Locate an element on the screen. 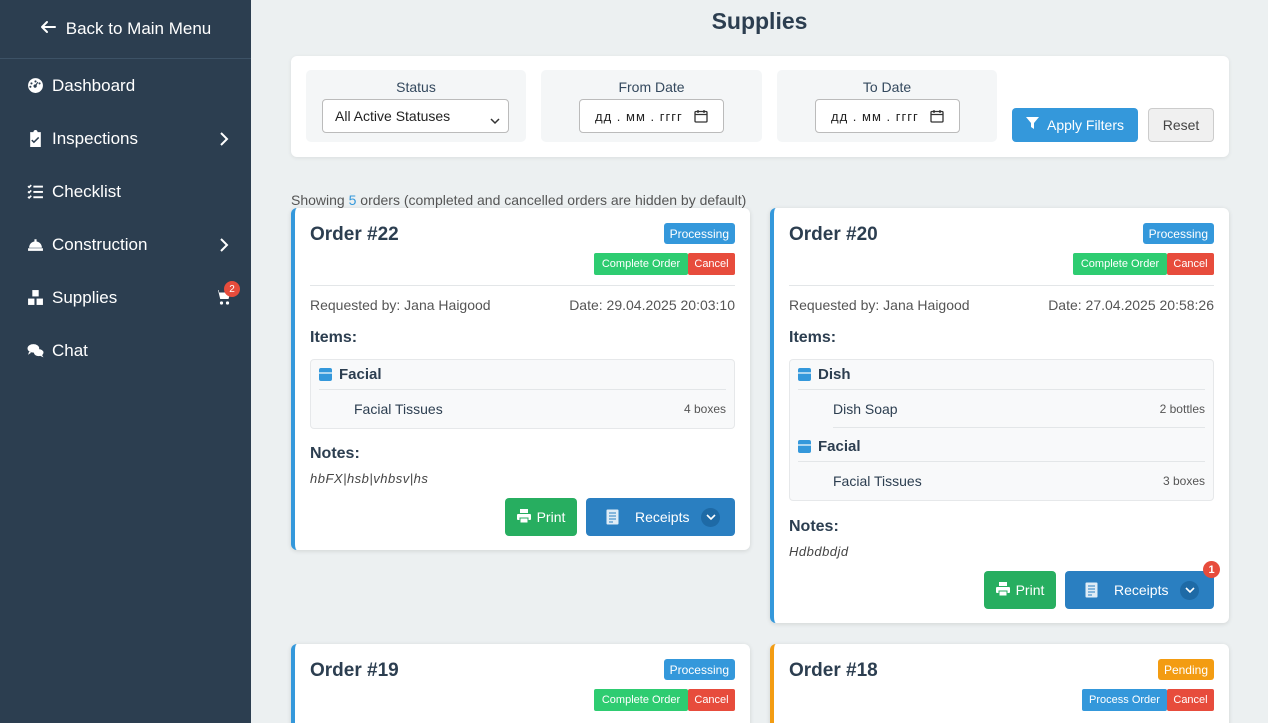  process-order-button: Process Order is located at coordinates (1124, 700).